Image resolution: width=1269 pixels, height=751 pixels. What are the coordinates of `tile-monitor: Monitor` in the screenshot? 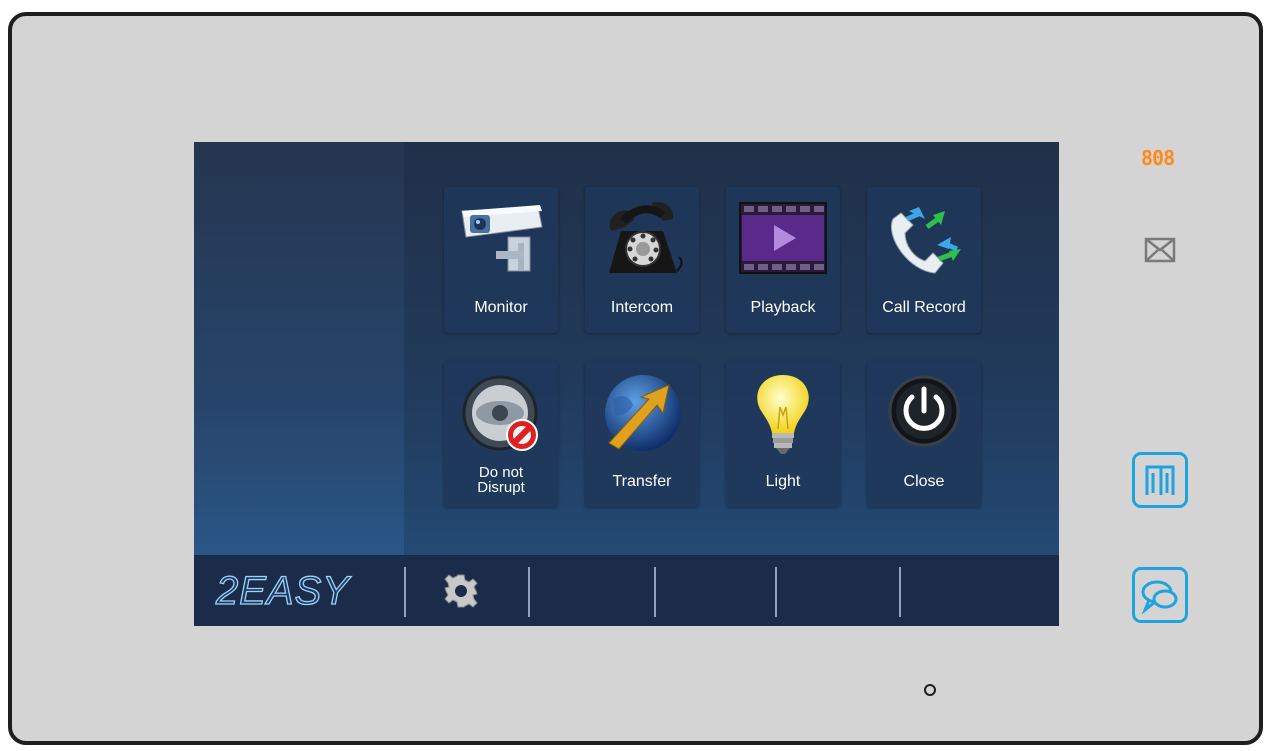 It's located at (501, 260).